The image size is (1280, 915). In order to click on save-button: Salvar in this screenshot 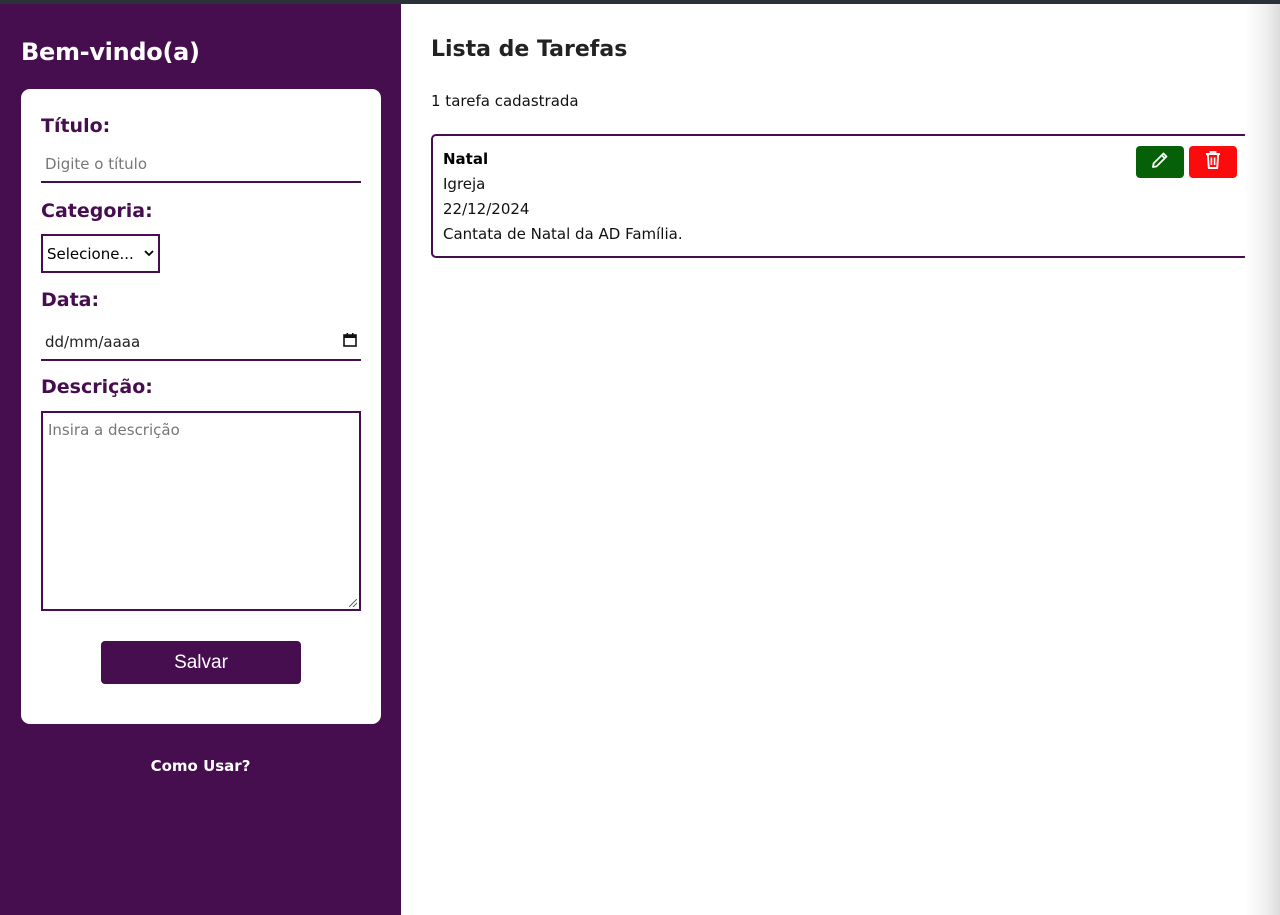, I will do `click(201, 662)`.